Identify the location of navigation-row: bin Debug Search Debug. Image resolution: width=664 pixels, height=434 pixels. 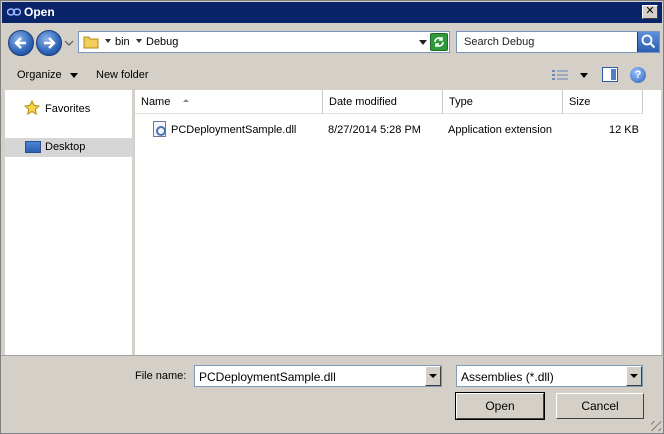
(332, 43).